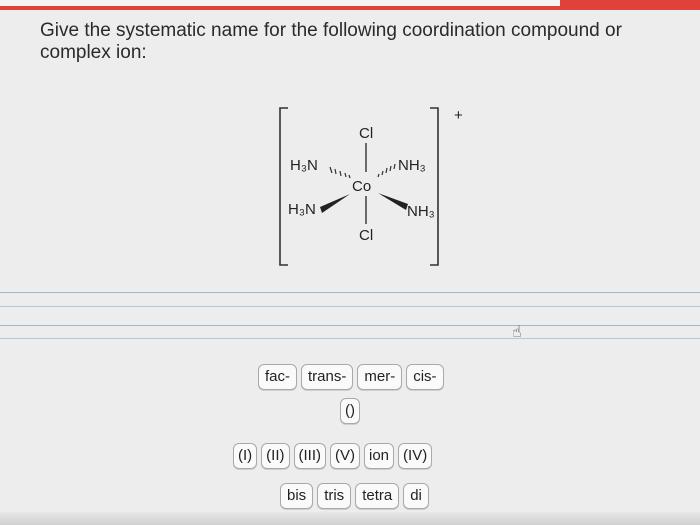  I want to click on paren-tiles: (), so click(350, 411).